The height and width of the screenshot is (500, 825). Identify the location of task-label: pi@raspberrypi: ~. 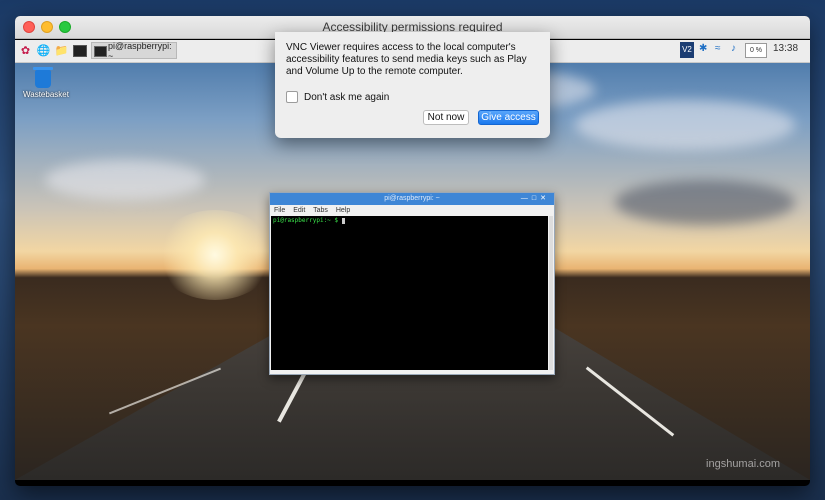
(140, 50).